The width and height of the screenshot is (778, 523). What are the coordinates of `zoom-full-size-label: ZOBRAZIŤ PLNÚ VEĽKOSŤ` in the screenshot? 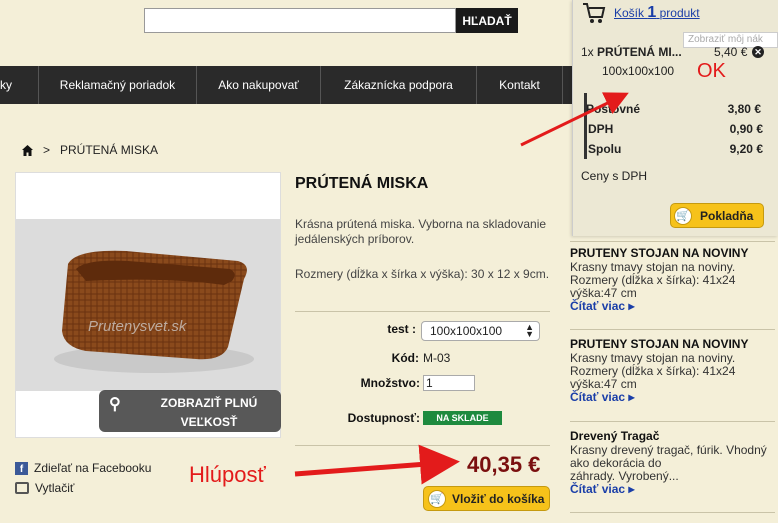 It's located at (209, 412).